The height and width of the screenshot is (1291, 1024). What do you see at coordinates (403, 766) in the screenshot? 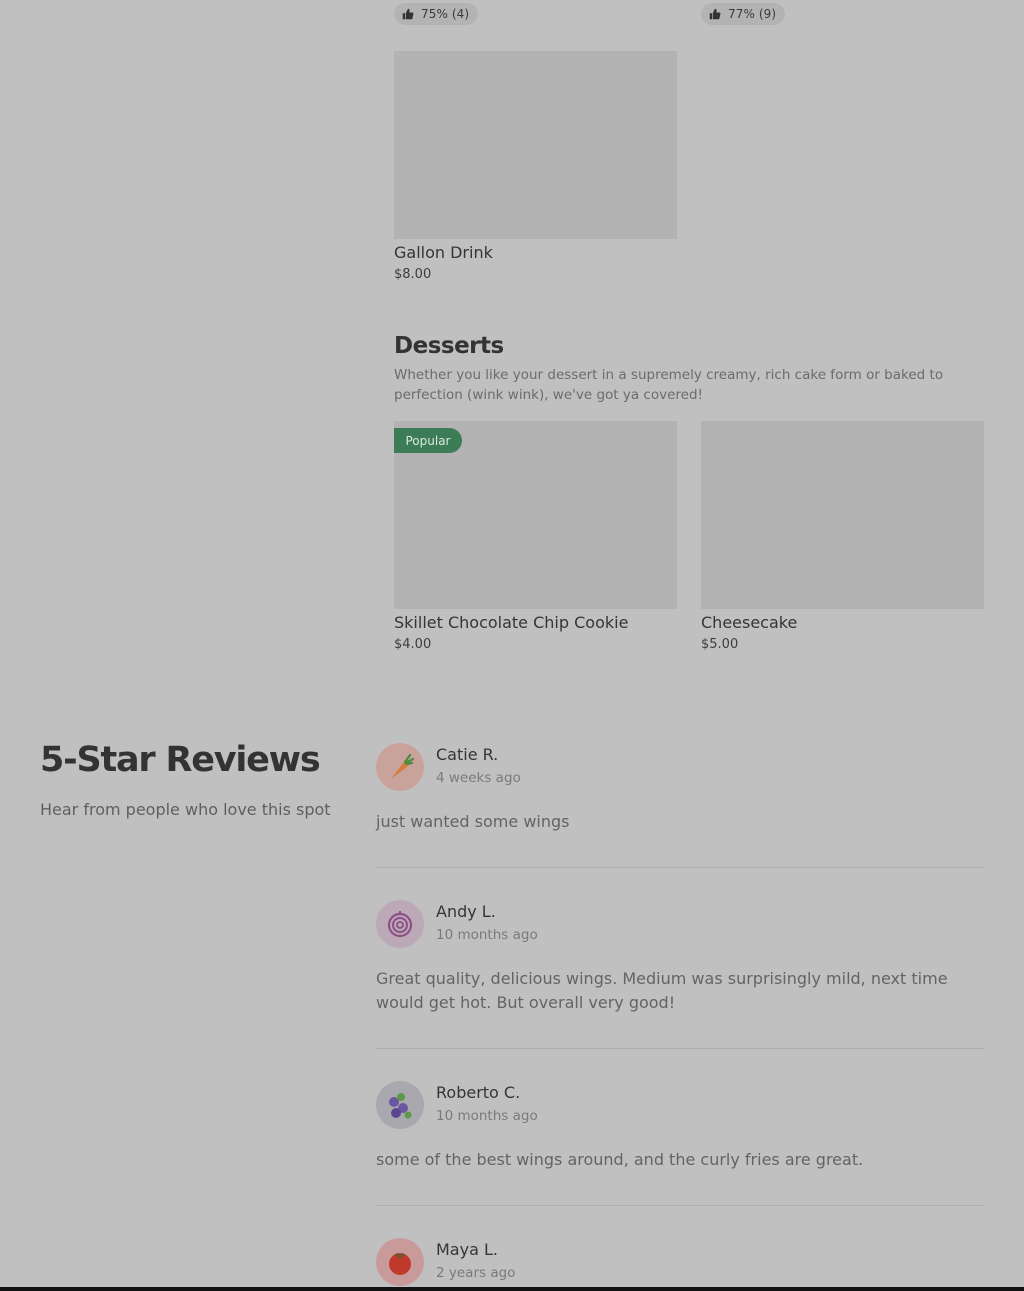
I see `carrot-icon` at bounding box center [403, 766].